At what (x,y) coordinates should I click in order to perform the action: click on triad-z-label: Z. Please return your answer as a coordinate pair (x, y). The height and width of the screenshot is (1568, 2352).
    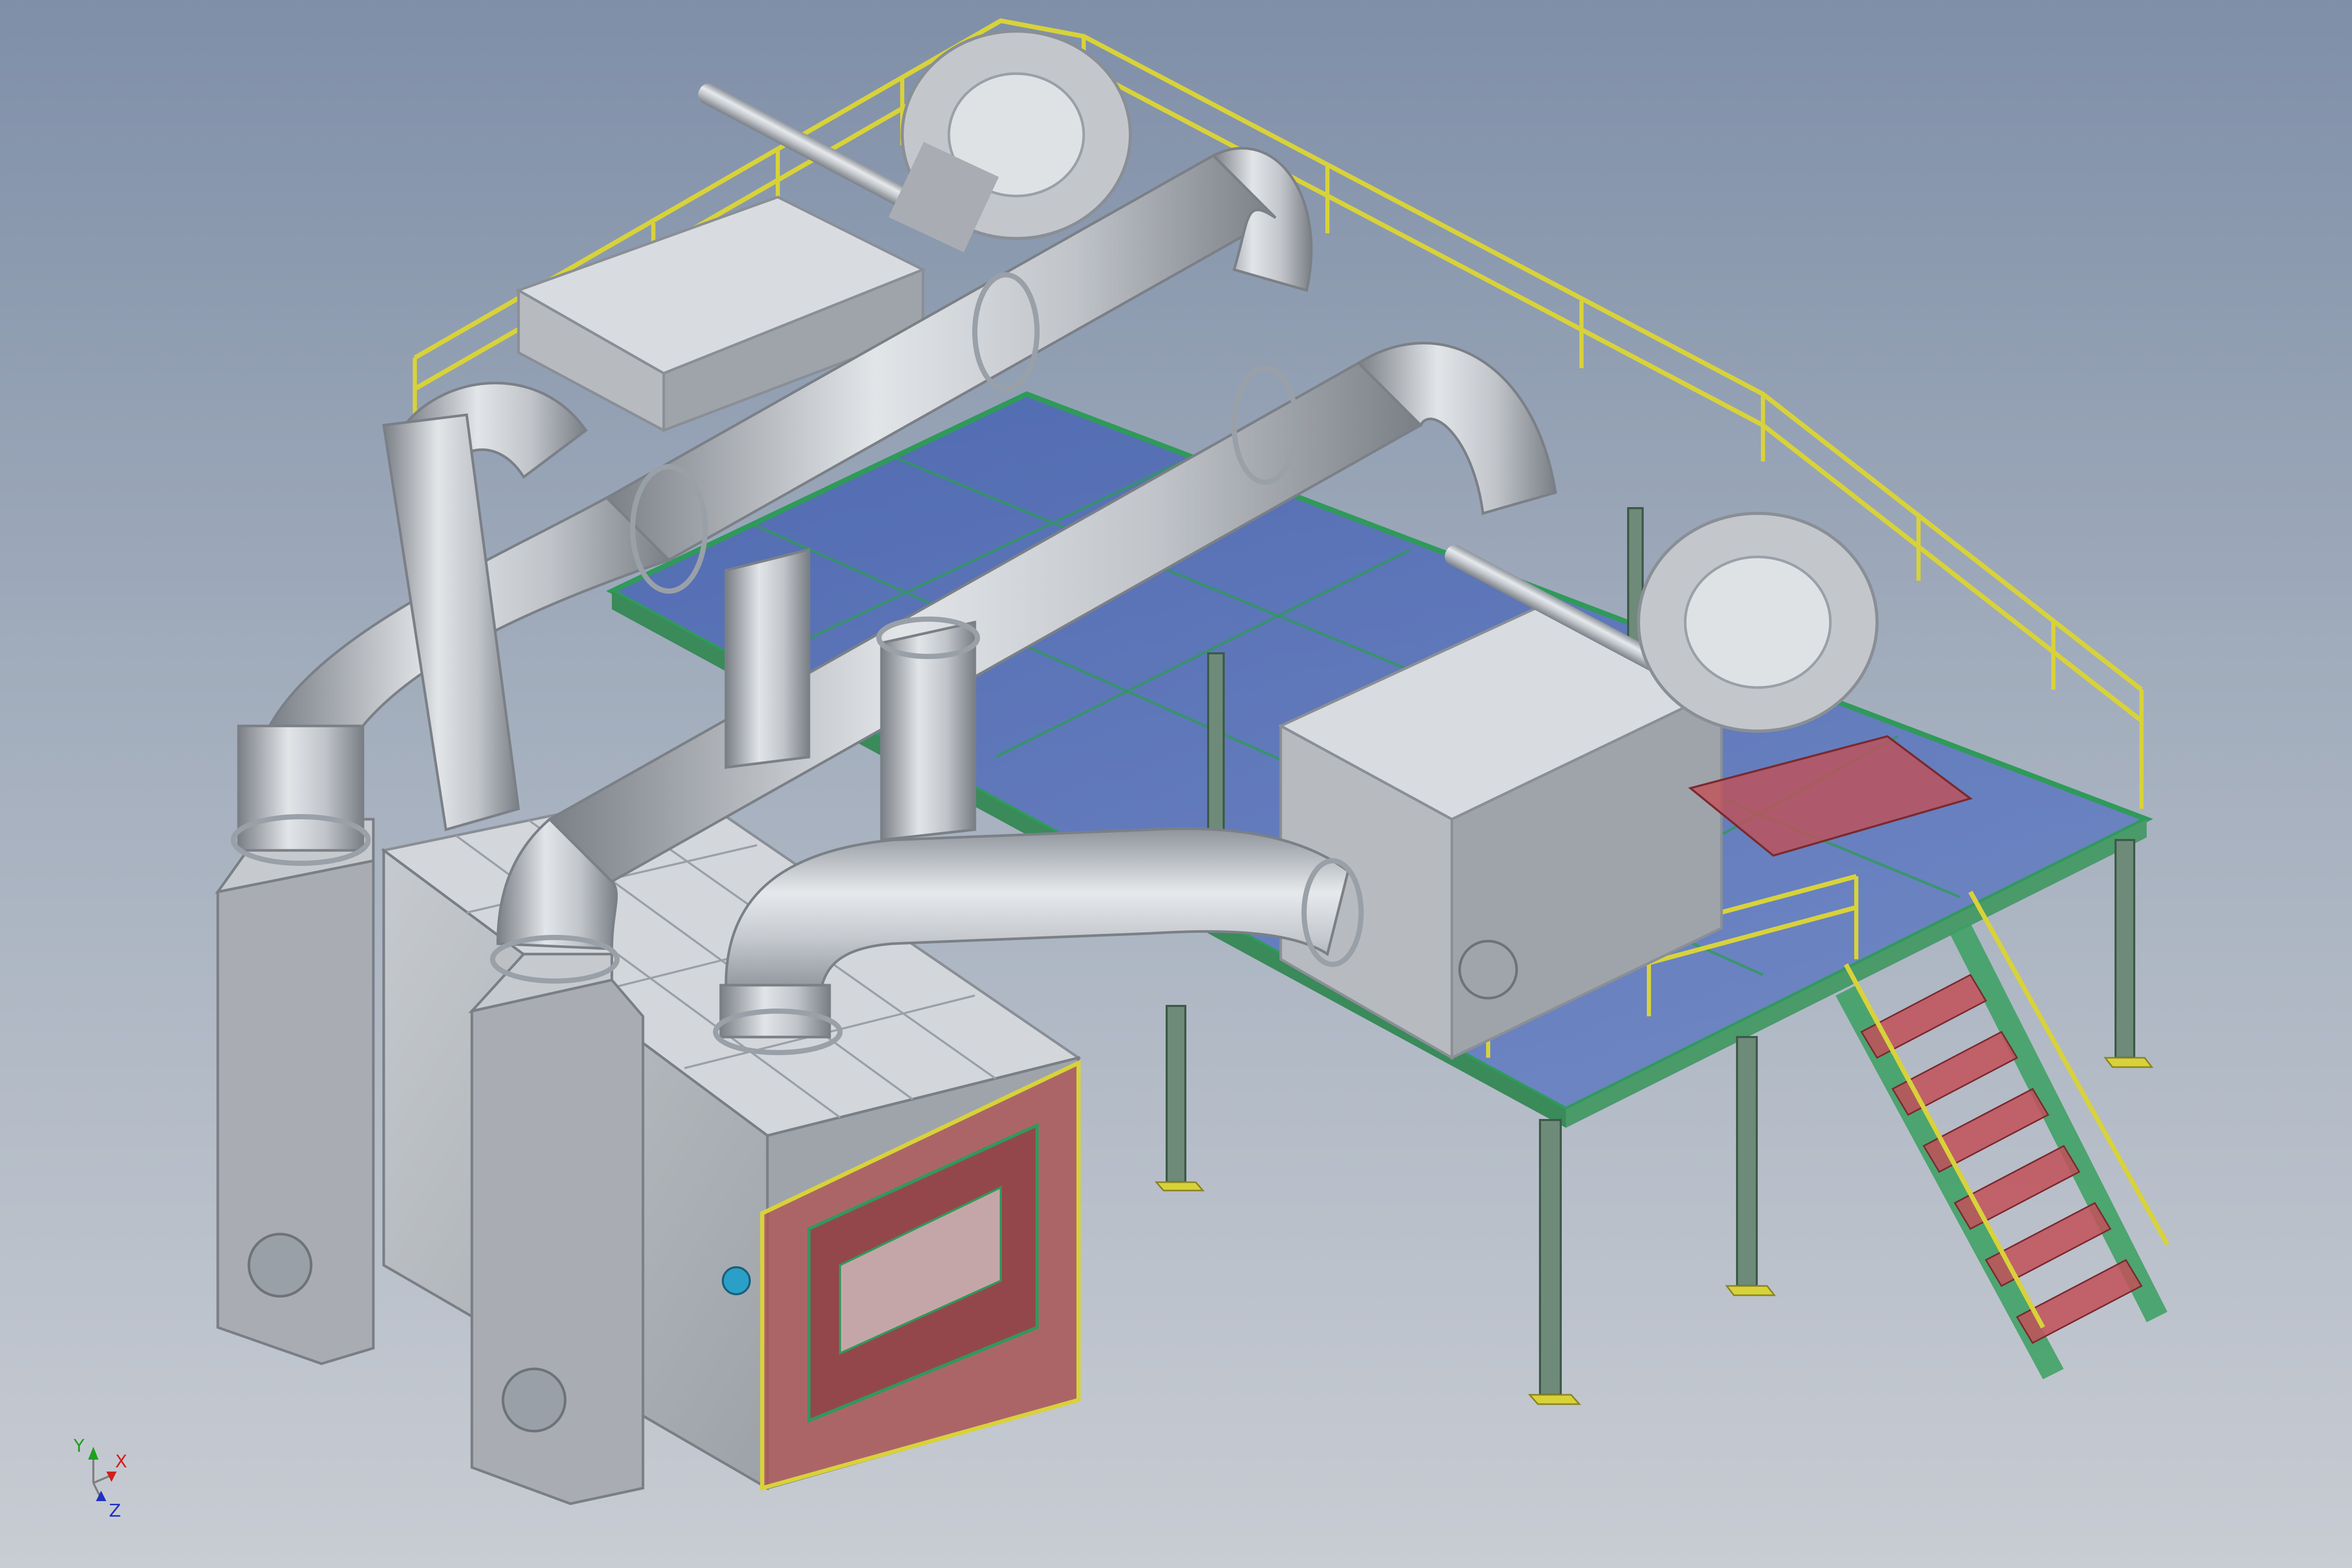
    Looking at the image, I should click on (115, 1511).